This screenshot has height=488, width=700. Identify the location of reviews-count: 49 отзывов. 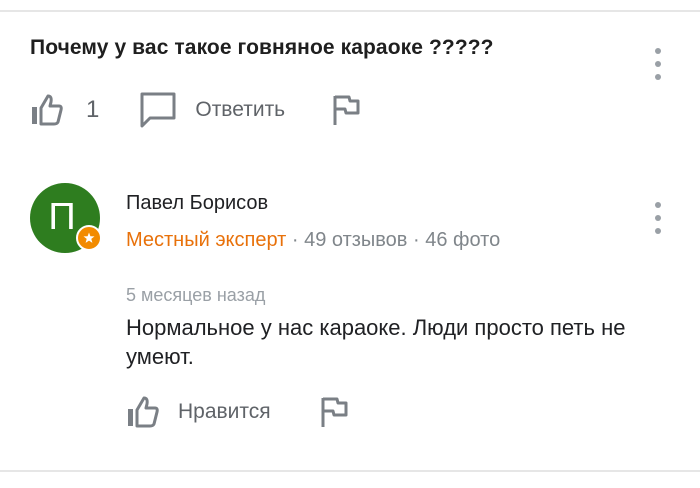
(356, 240).